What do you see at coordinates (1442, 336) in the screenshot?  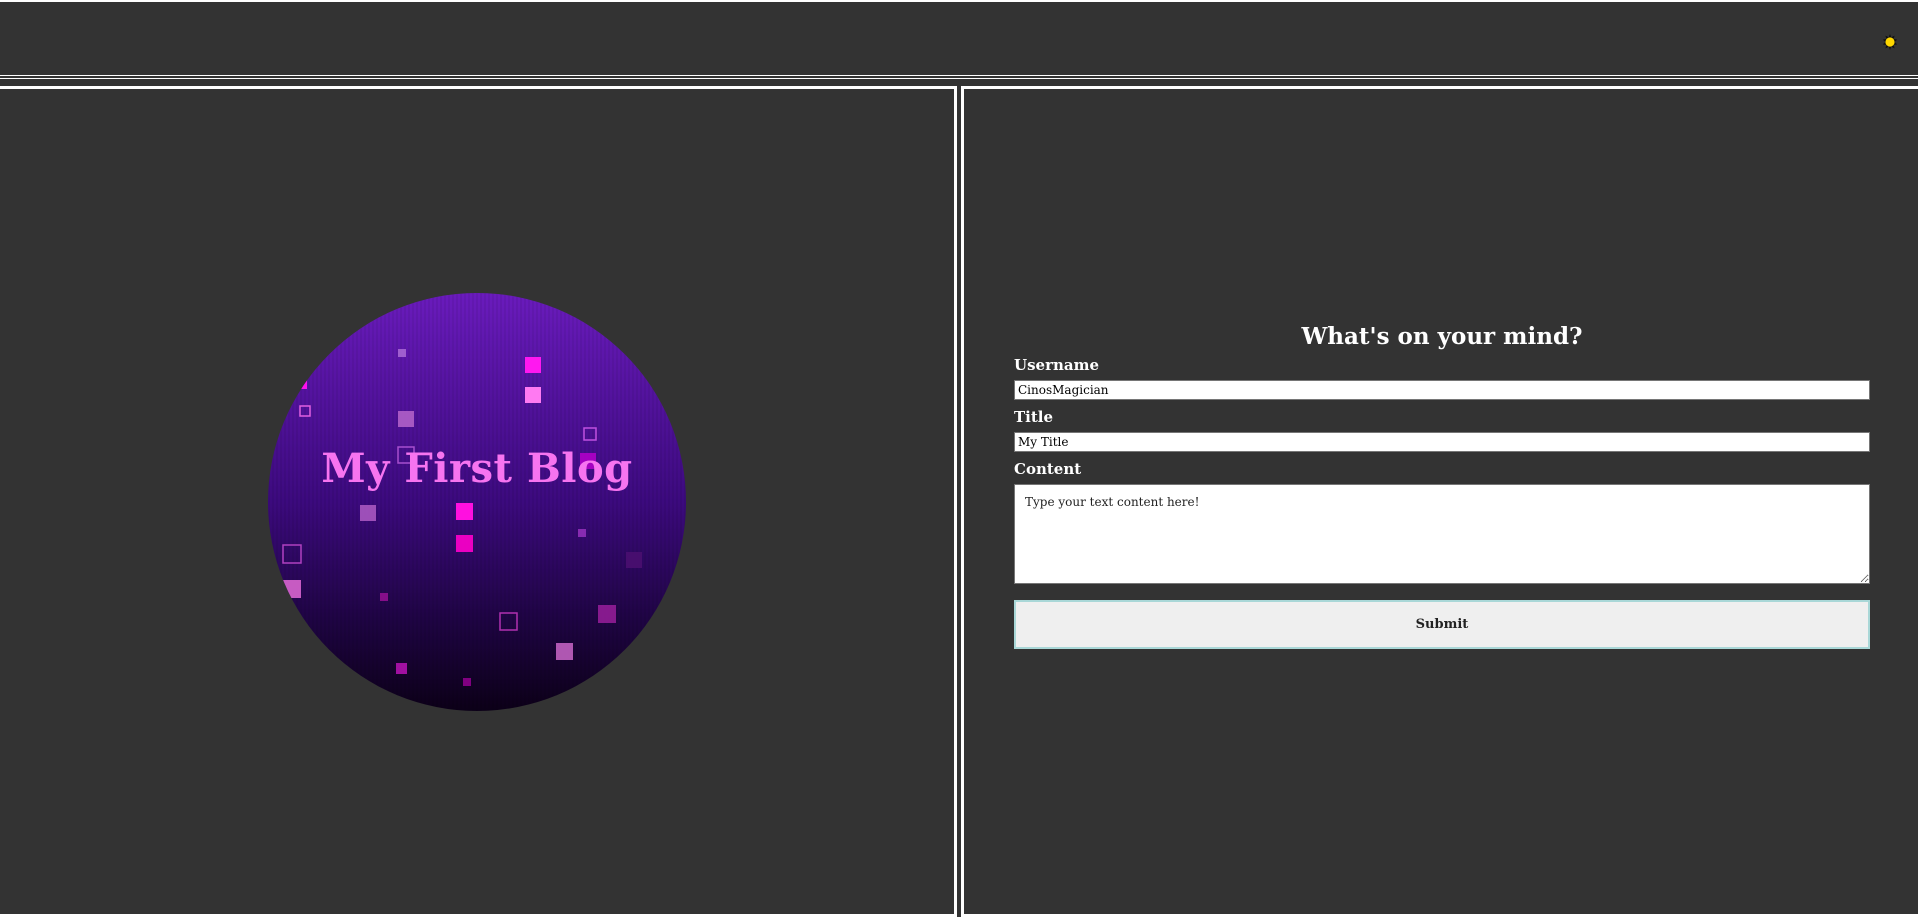 I see `form-heading: What's on your mind?` at bounding box center [1442, 336].